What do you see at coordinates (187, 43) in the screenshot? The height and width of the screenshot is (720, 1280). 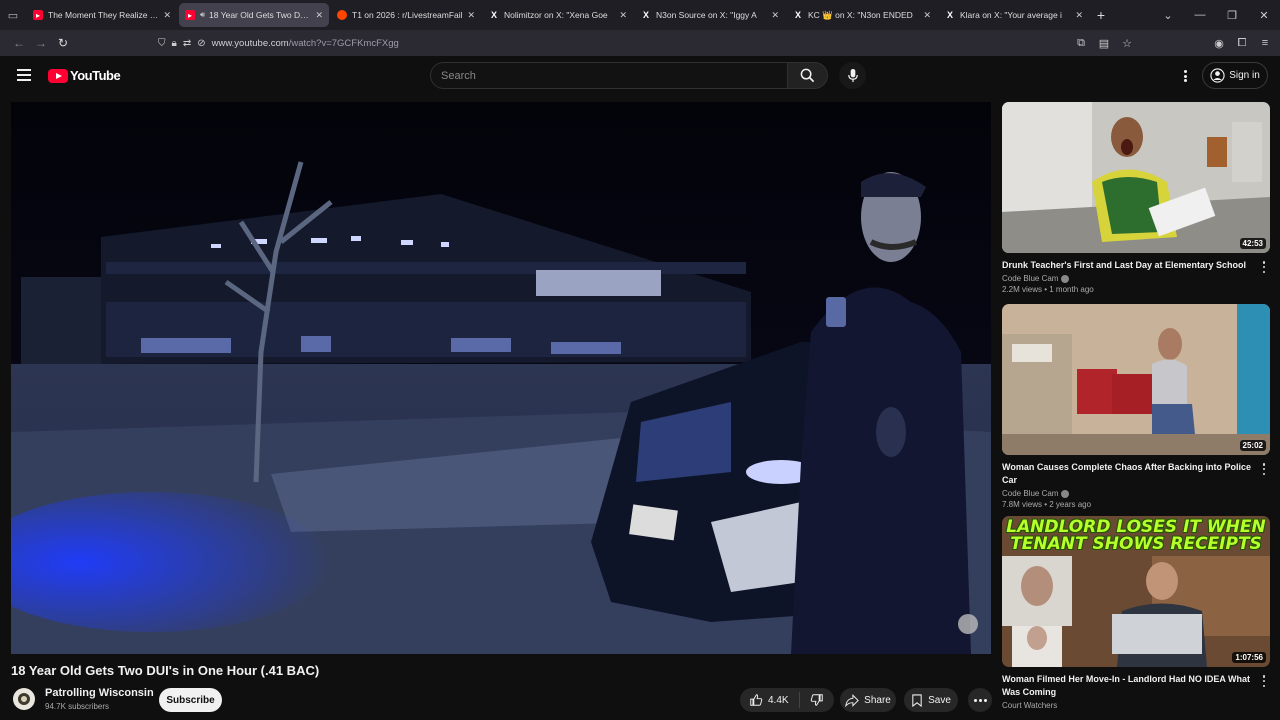 I see `permissions-icon: ⇄` at bounding box center [187, 43].